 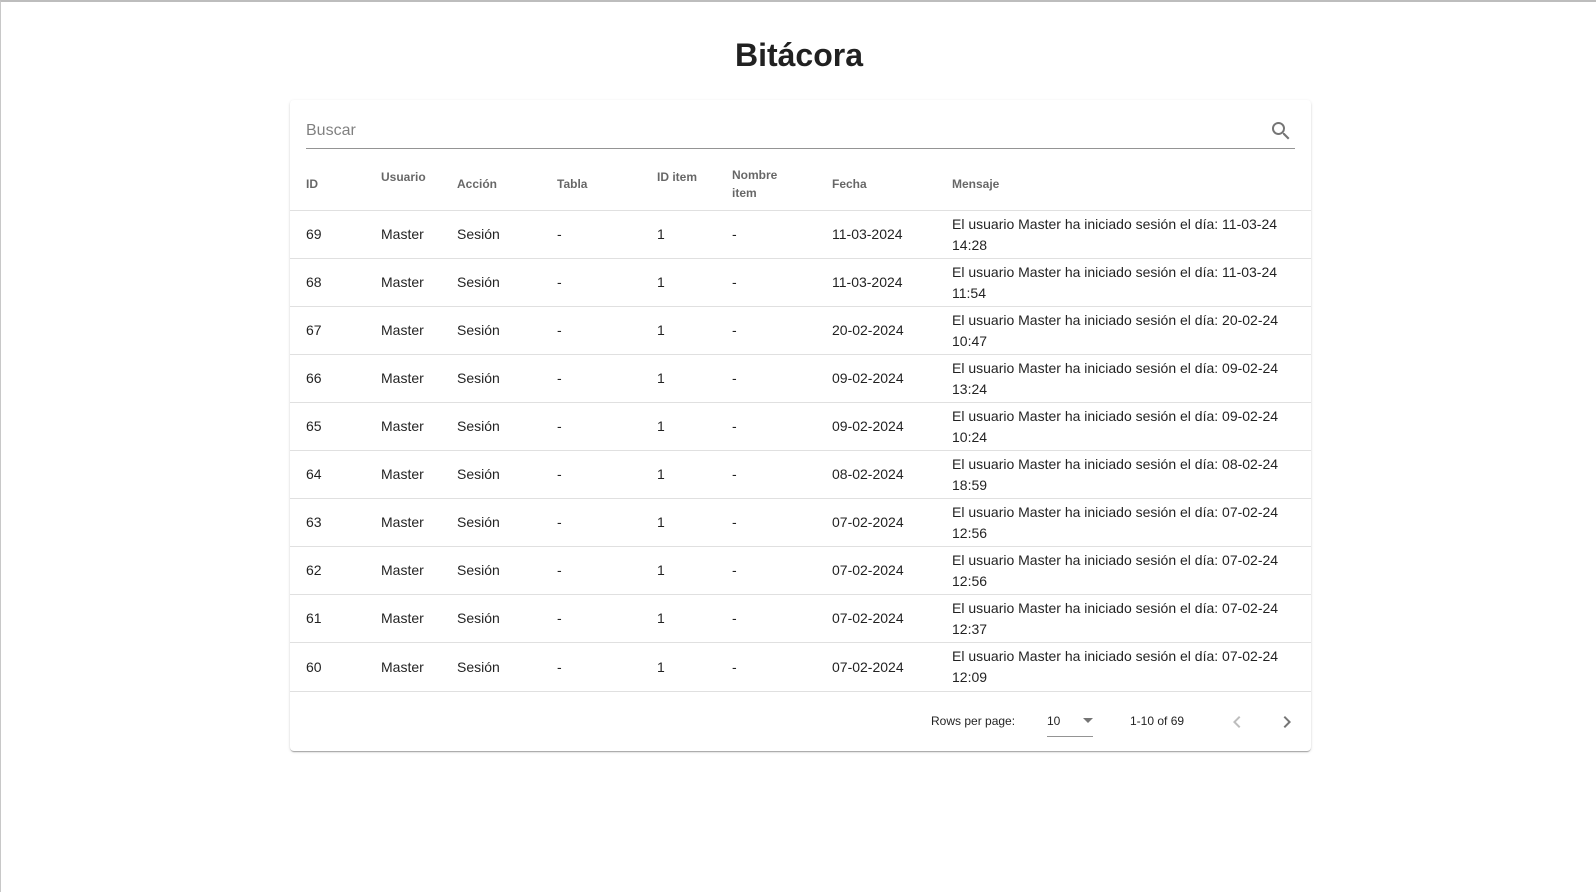 I want to click on page-range-label: 1-10 of 69, so click(x=1157, y=721).